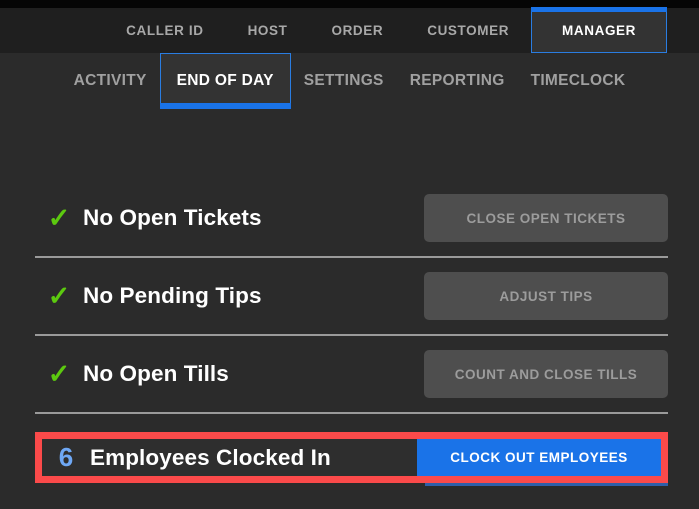  I want to click on tab-activity: ACTIVITY, so click(110, 80).